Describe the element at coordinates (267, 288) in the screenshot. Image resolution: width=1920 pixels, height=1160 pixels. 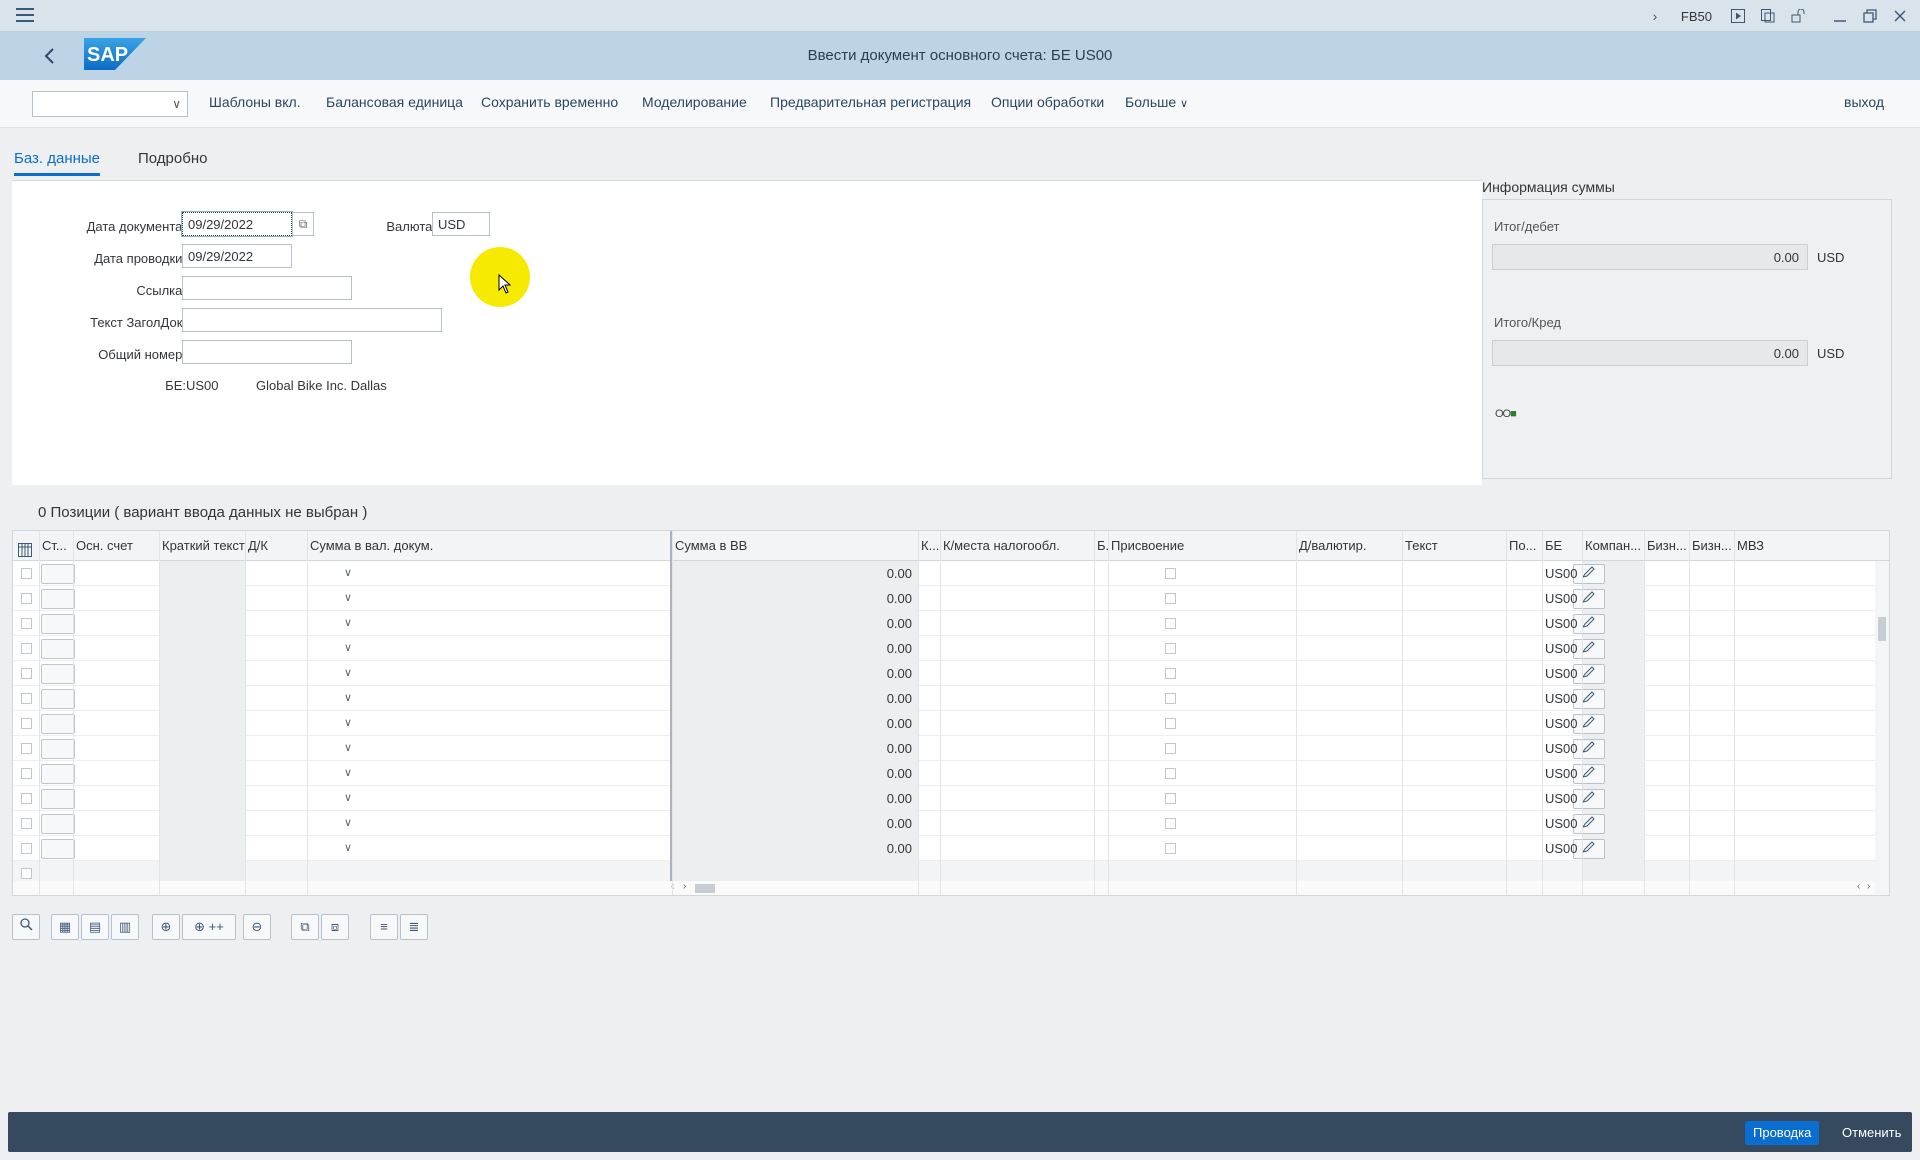
I see `reference-input` at that location.